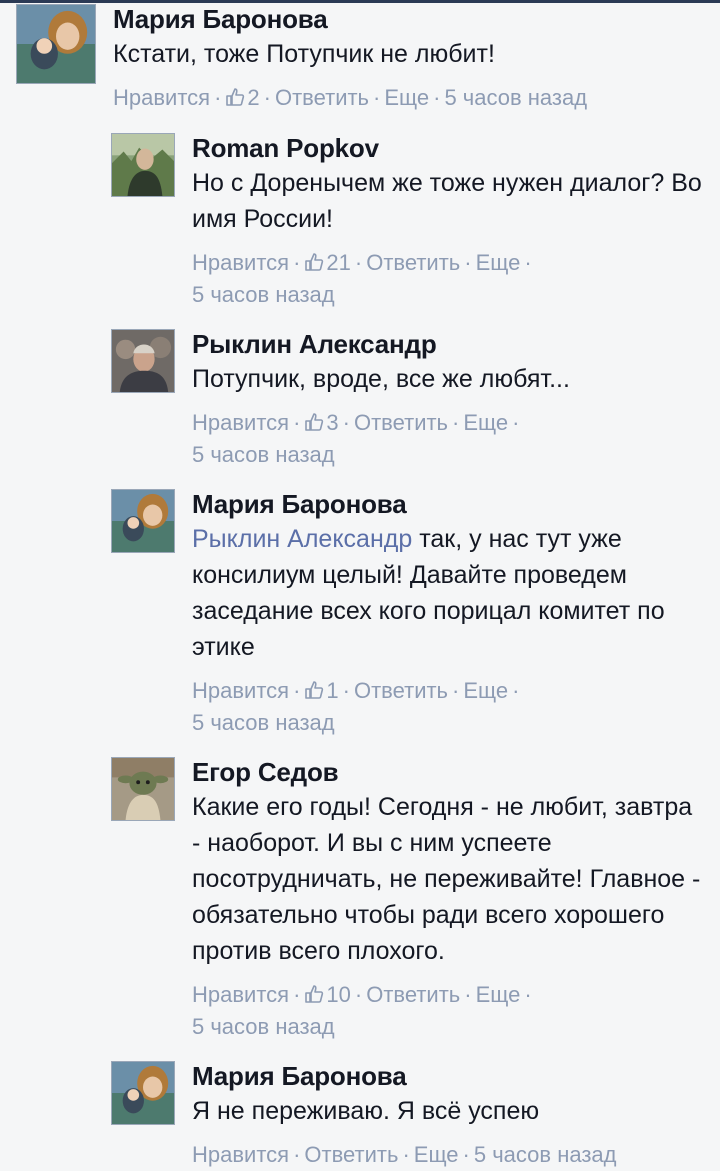 This screenshot has width=720, height=1171. What do you see at coordinates (253, 97) in the screenshot?
I see `like-count: 2` at bounding box center [253, 97].